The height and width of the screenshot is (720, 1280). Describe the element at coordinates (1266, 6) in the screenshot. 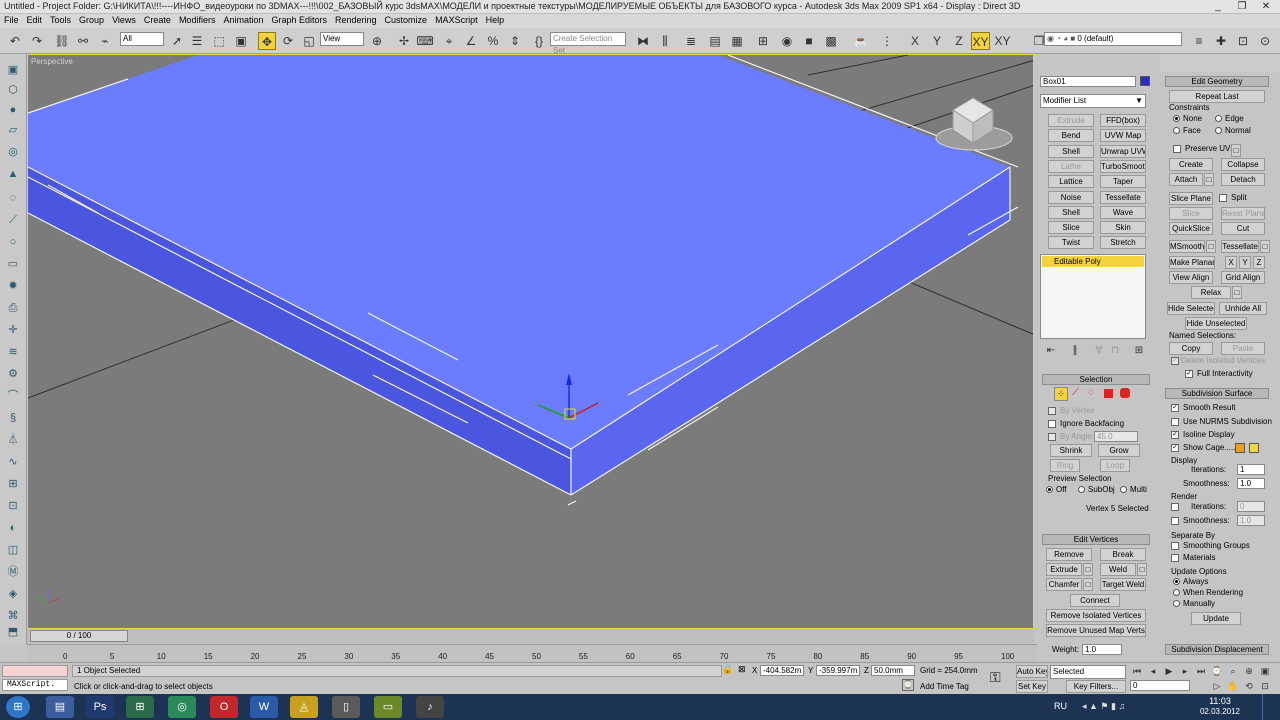

I see `close-icon: ✕` at that location.